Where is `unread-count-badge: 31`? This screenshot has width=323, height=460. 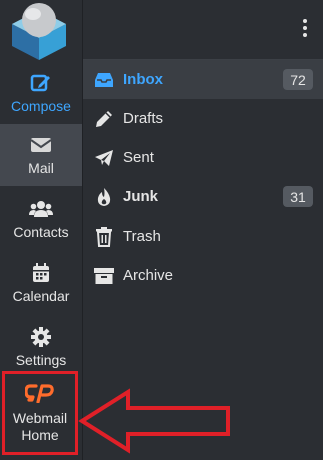
unread-count-badge: 31 is located at coordinates (298, 196).